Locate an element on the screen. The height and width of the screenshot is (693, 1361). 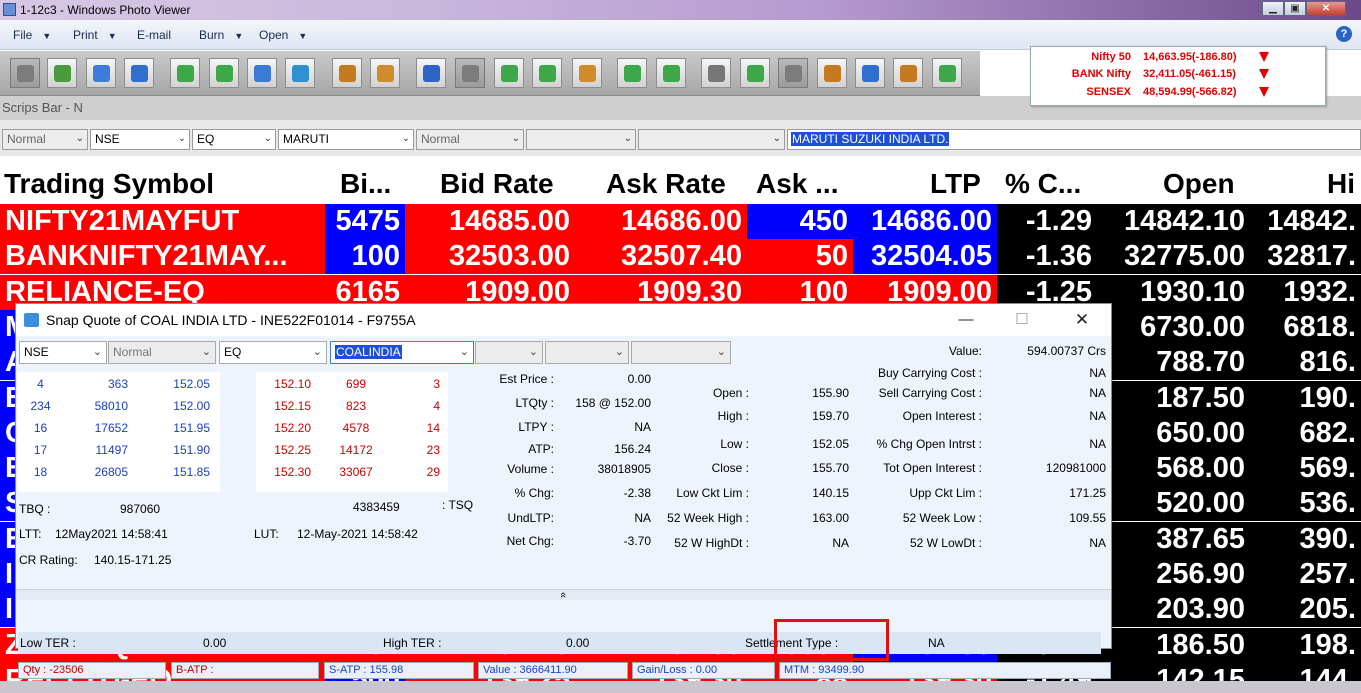
bid-price: 151.90 is located at coordinates (179, 450).